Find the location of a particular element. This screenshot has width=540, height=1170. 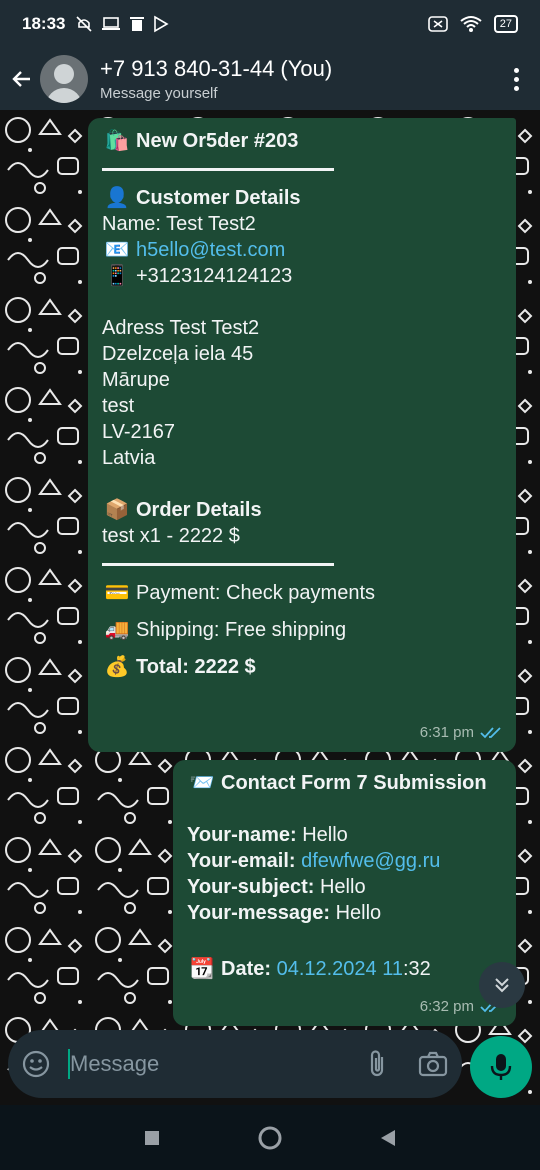

mute-icon is located at coordinates (84, 24).